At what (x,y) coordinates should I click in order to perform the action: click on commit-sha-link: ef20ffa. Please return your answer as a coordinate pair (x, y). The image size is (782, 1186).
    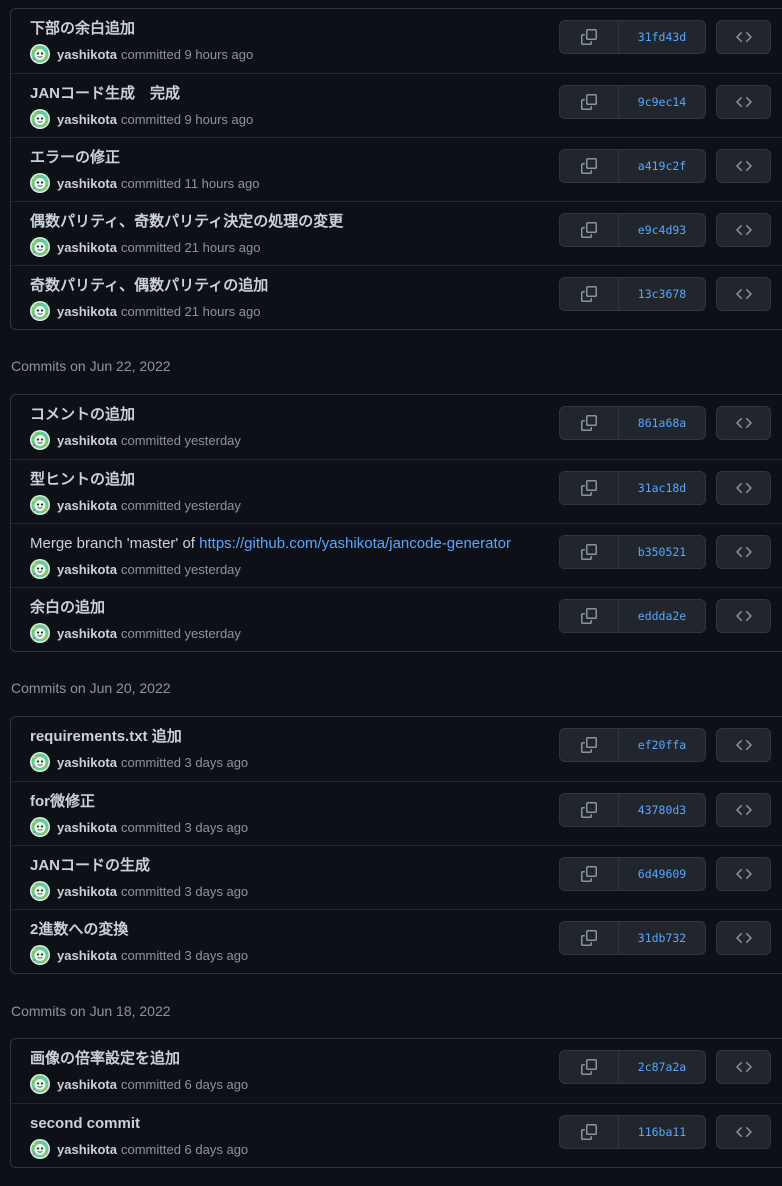
    Looking at the image, I should click on (662, 745).